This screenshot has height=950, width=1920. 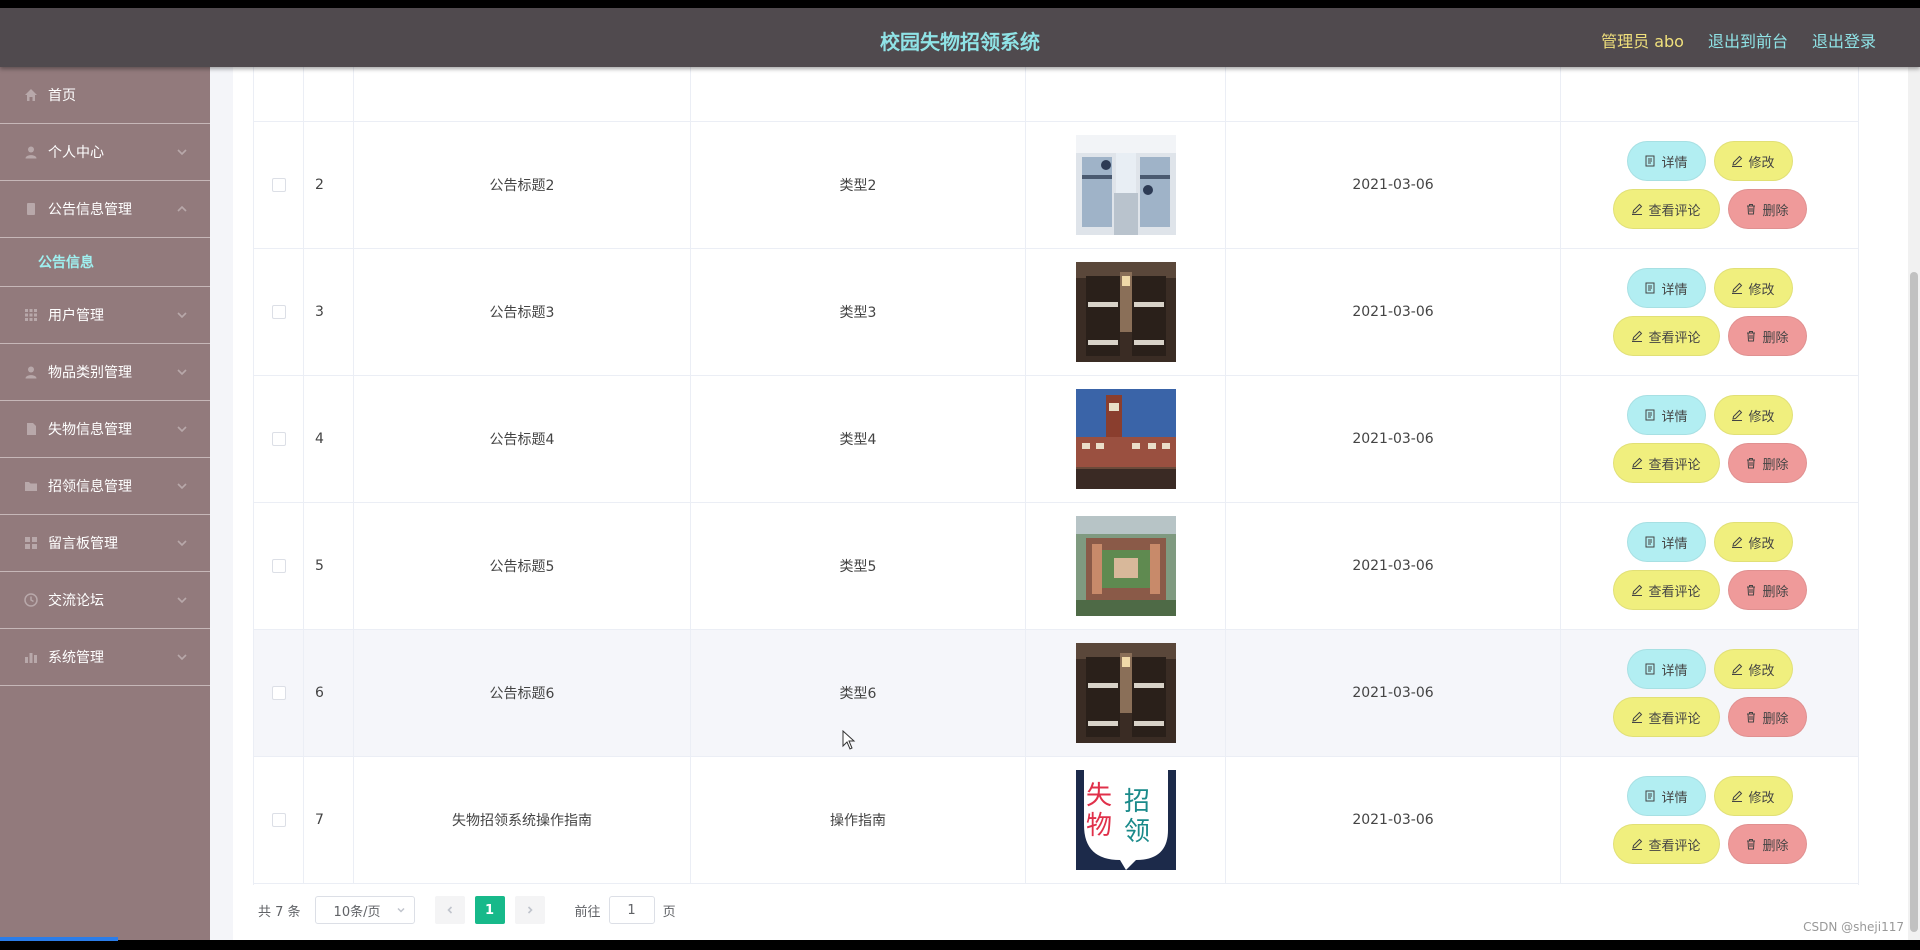 I want to click on sidebar-item-message-board: 留言板管理, so click(x=105, y=543).